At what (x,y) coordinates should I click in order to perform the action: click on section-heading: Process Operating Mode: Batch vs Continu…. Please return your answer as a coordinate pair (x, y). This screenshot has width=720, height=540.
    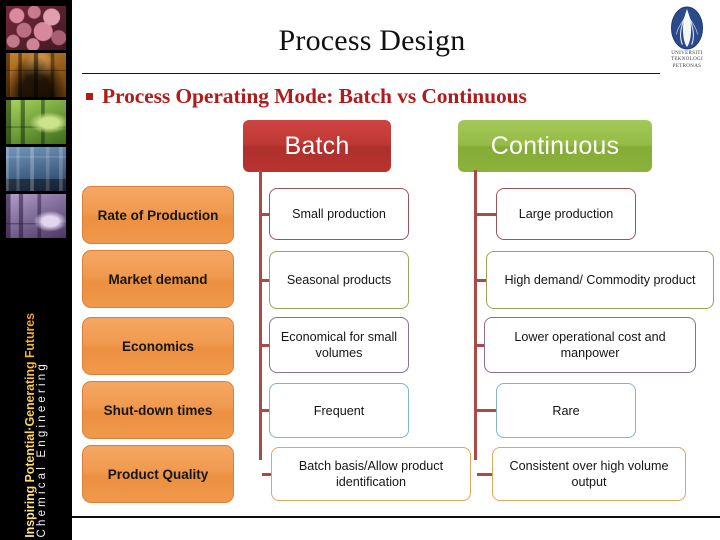
    Looking at the image, I should click on (306, 96).